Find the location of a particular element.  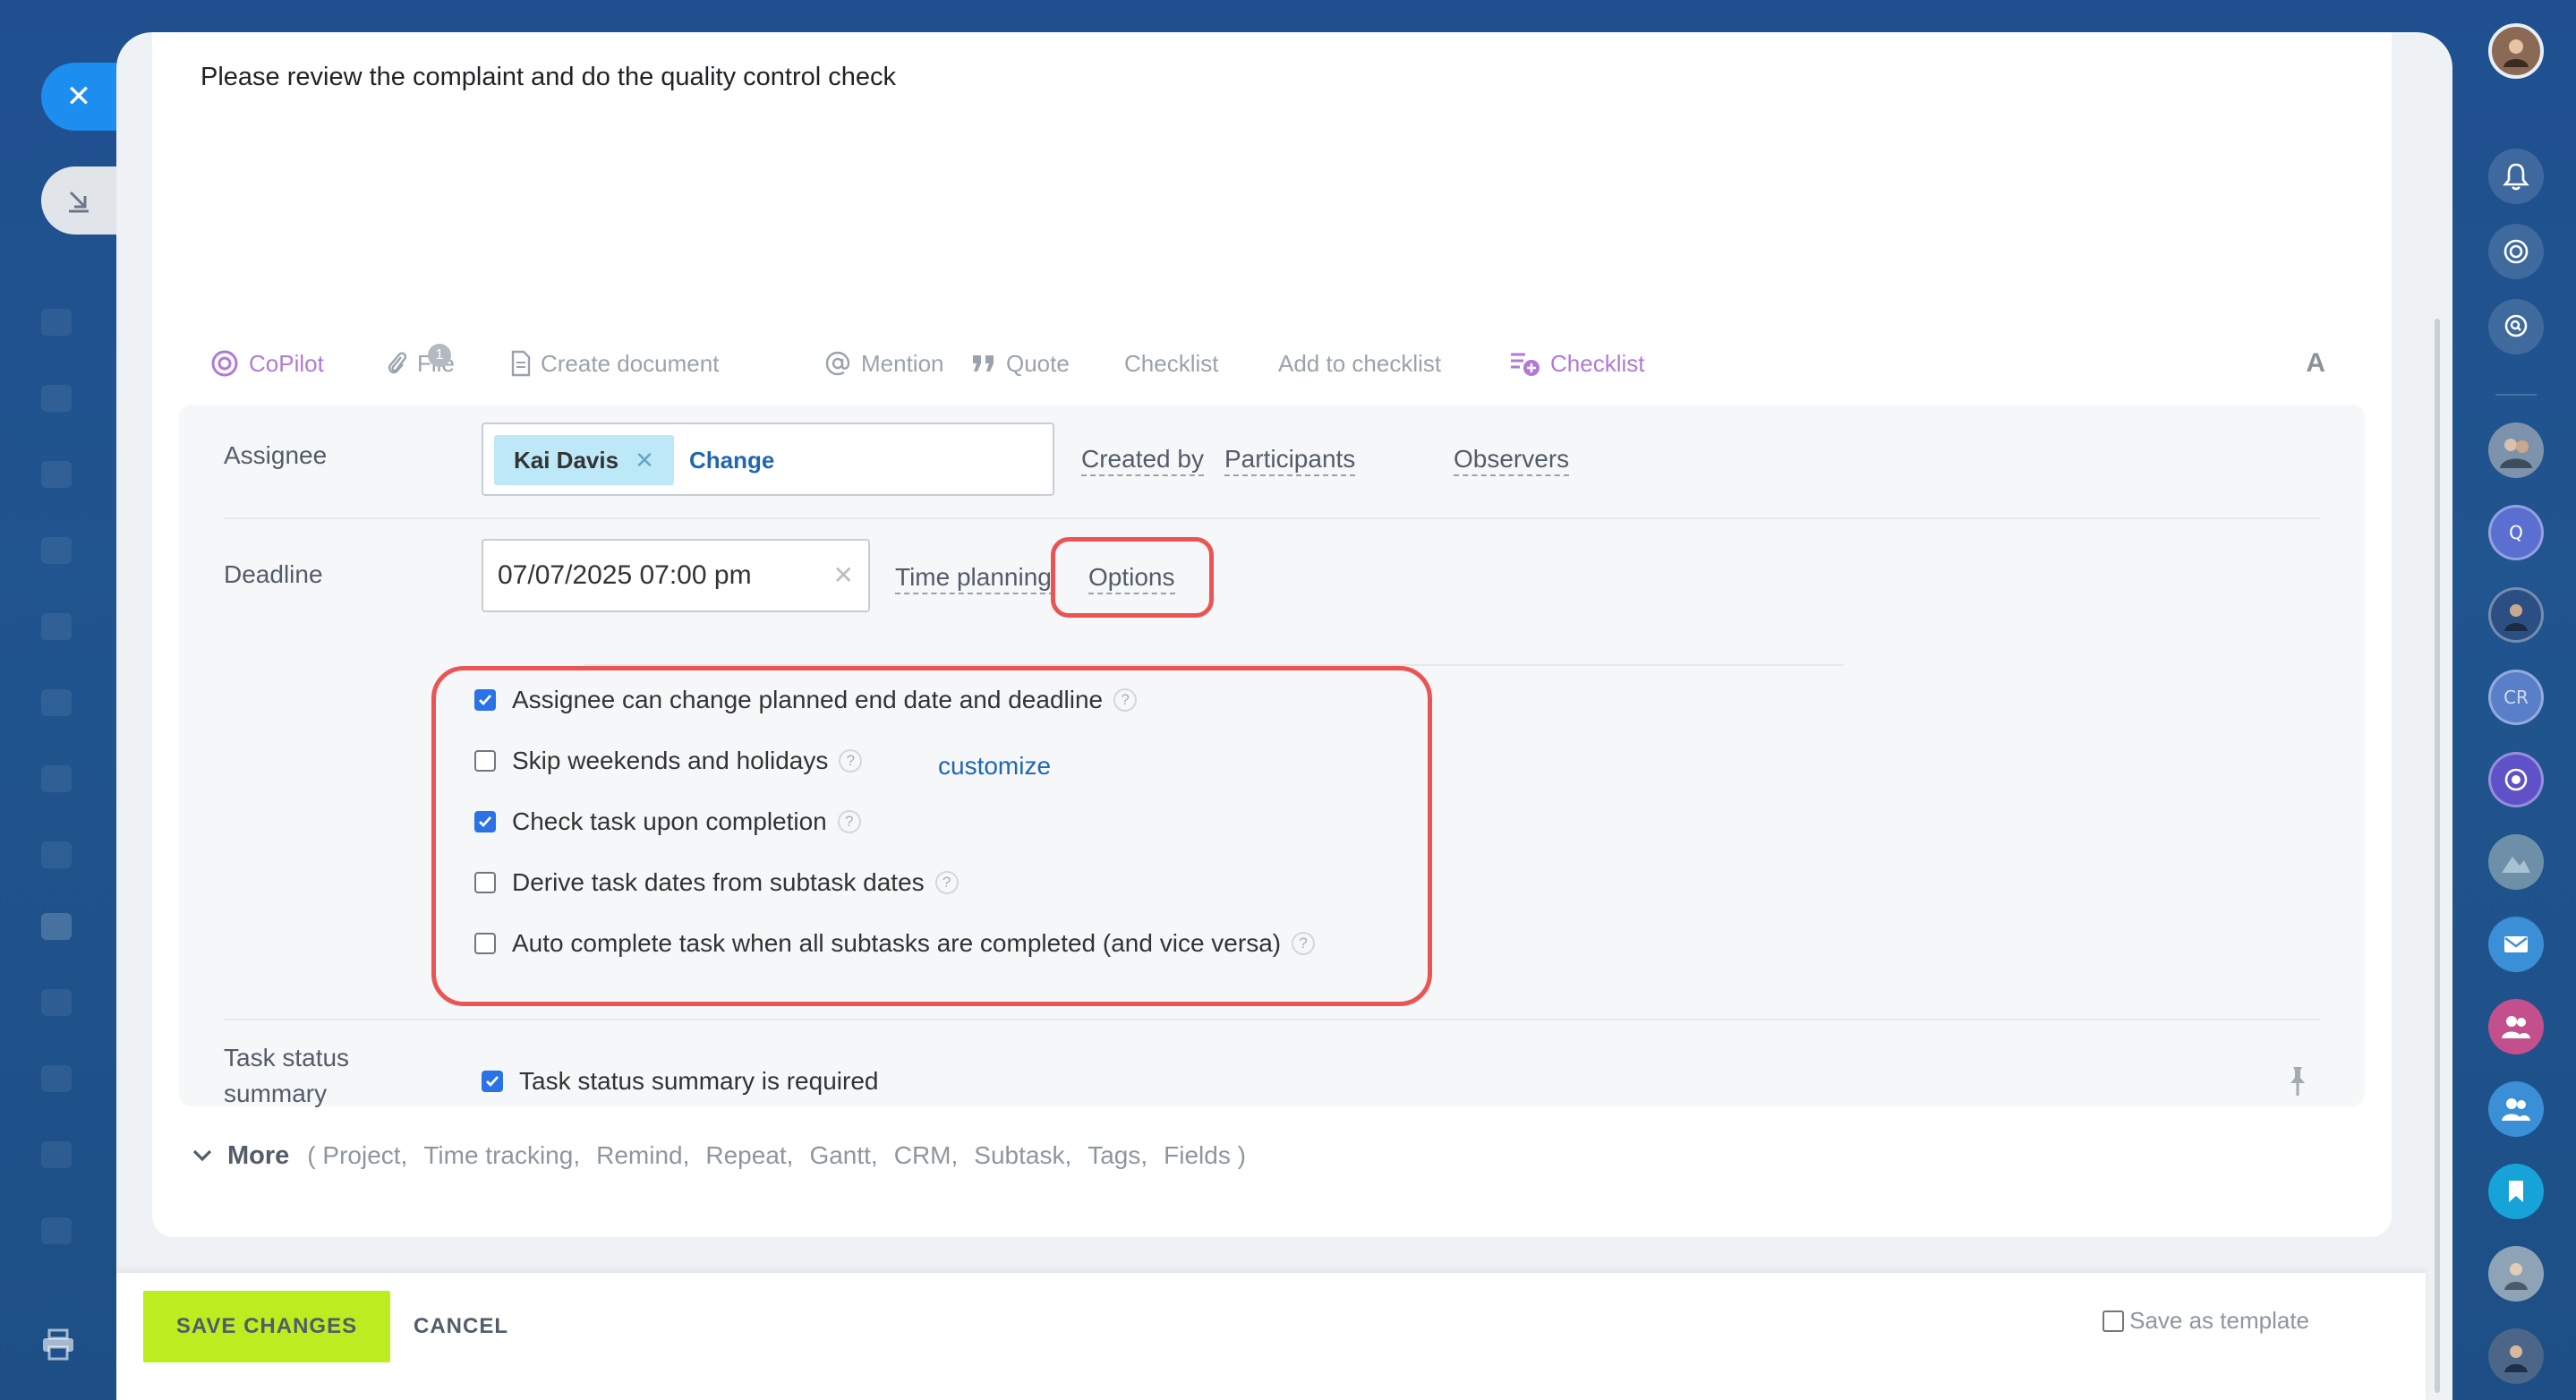

status-summary-required-option: Task status summary is required is located at coordinates (680, 1081).